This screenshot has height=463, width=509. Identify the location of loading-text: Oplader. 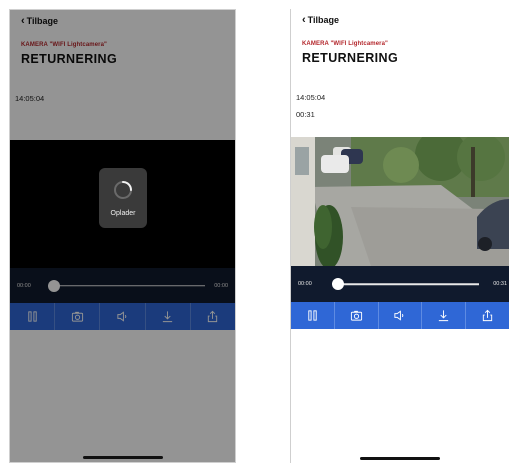
(123, 213).